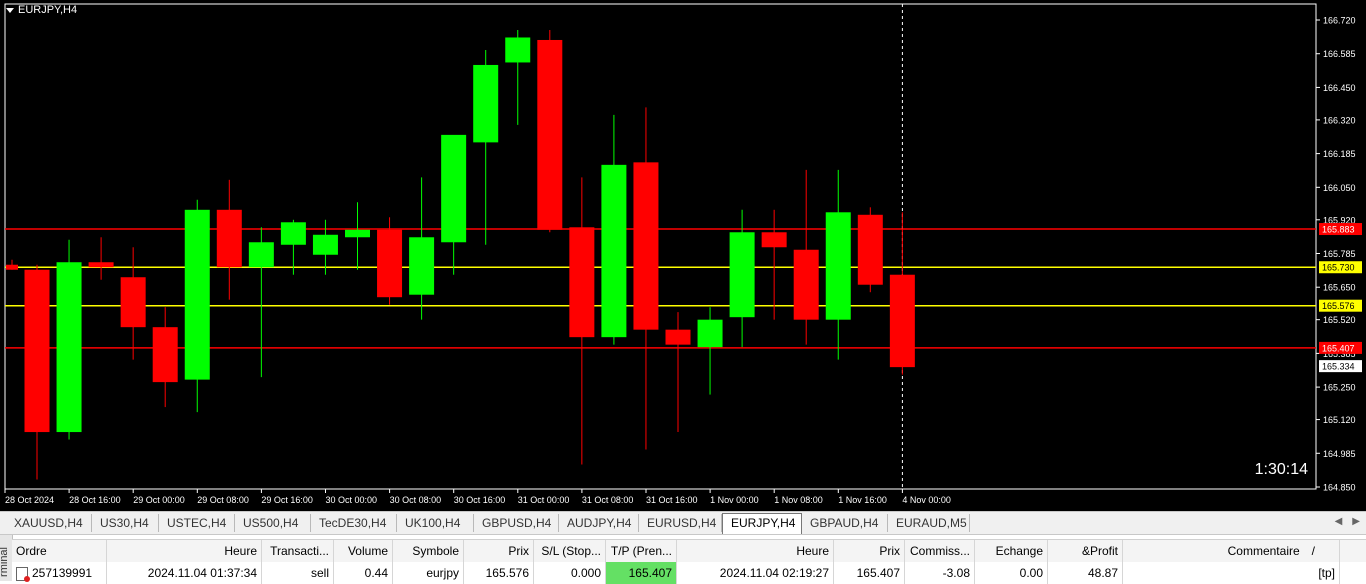  I want to click on tab-euraud-m5: EURAUD,M5, so click(929, 523).